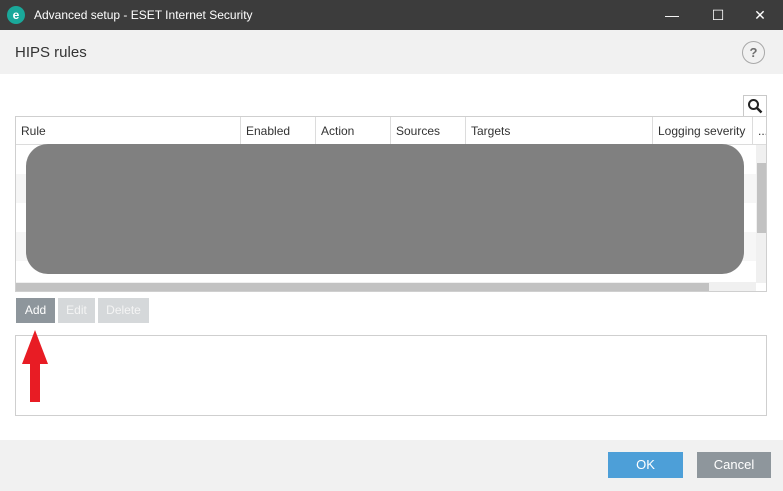  What do you see at coordinates (35, 310) in the screenshot?
I see `add-button: Add` at bounding box center [35, 310].